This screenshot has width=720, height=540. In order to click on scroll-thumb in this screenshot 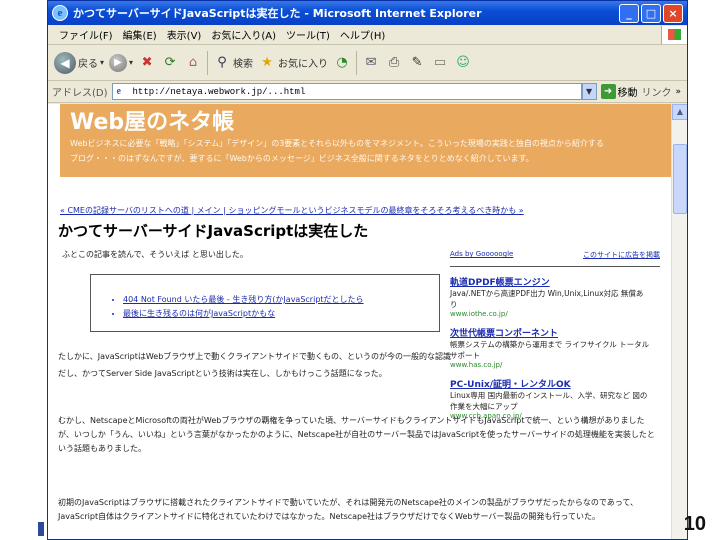, I will do `click(680, 179)`.